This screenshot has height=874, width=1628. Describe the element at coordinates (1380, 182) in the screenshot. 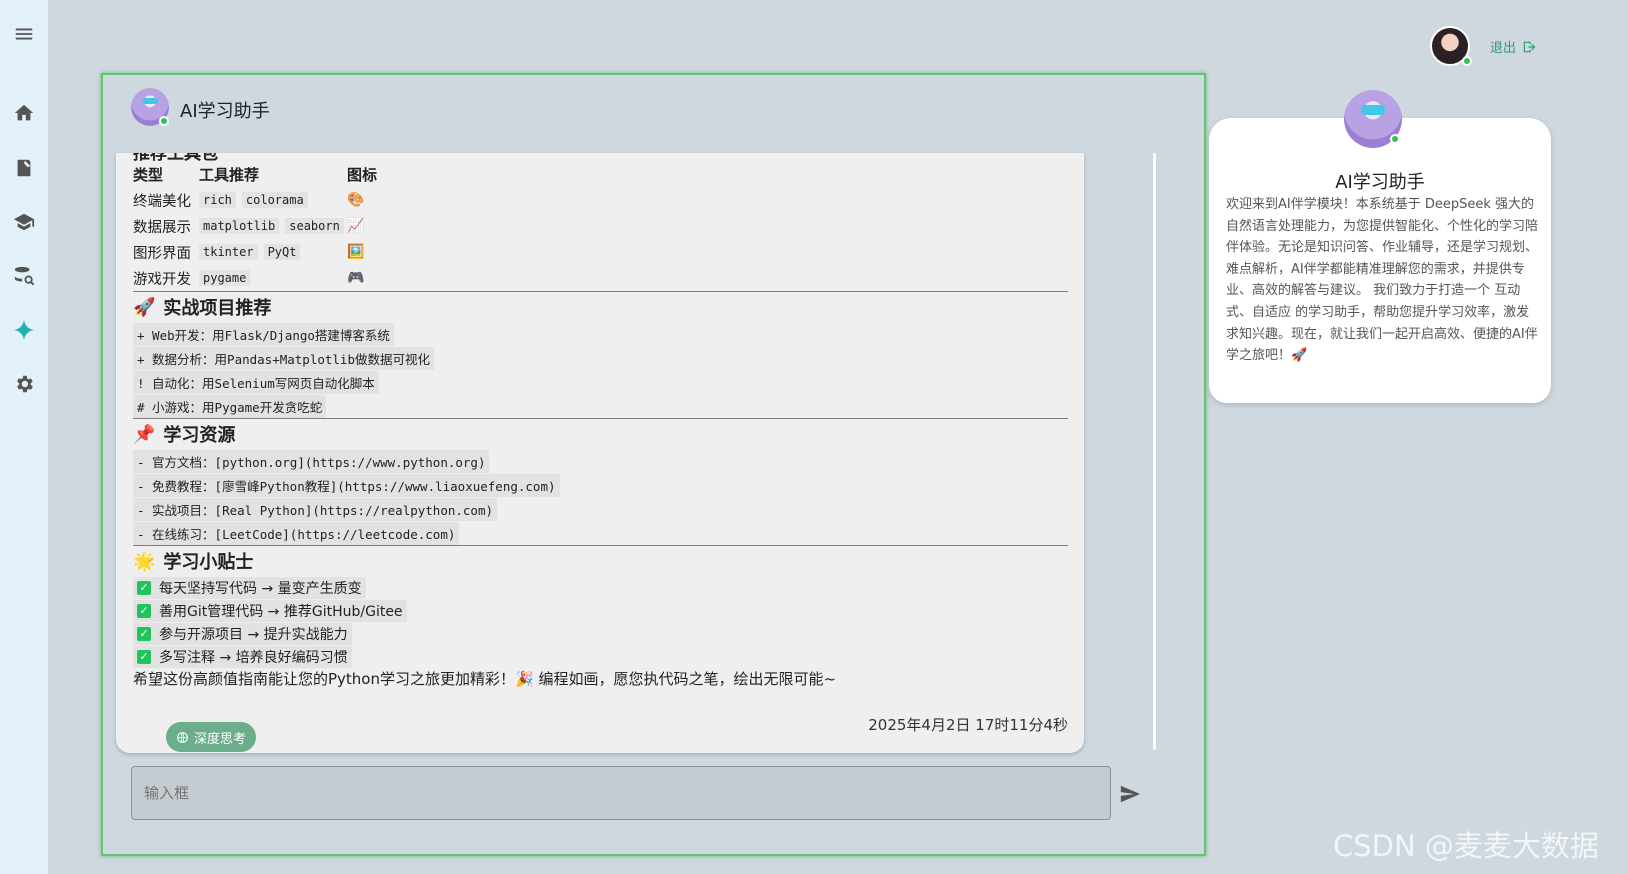

I see `info-title: AI学习助手` at that location.